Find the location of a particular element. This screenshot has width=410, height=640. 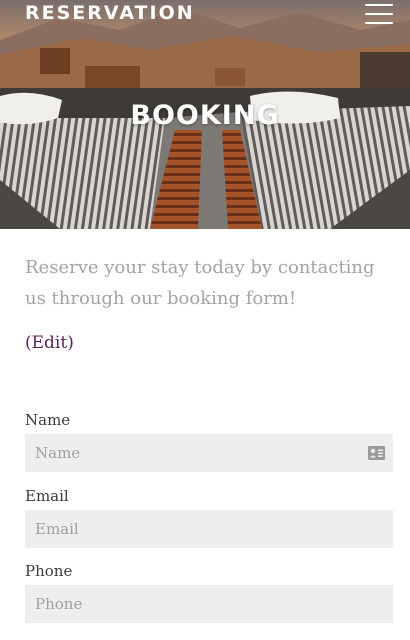

email-field is located at coordinates (209, 529).